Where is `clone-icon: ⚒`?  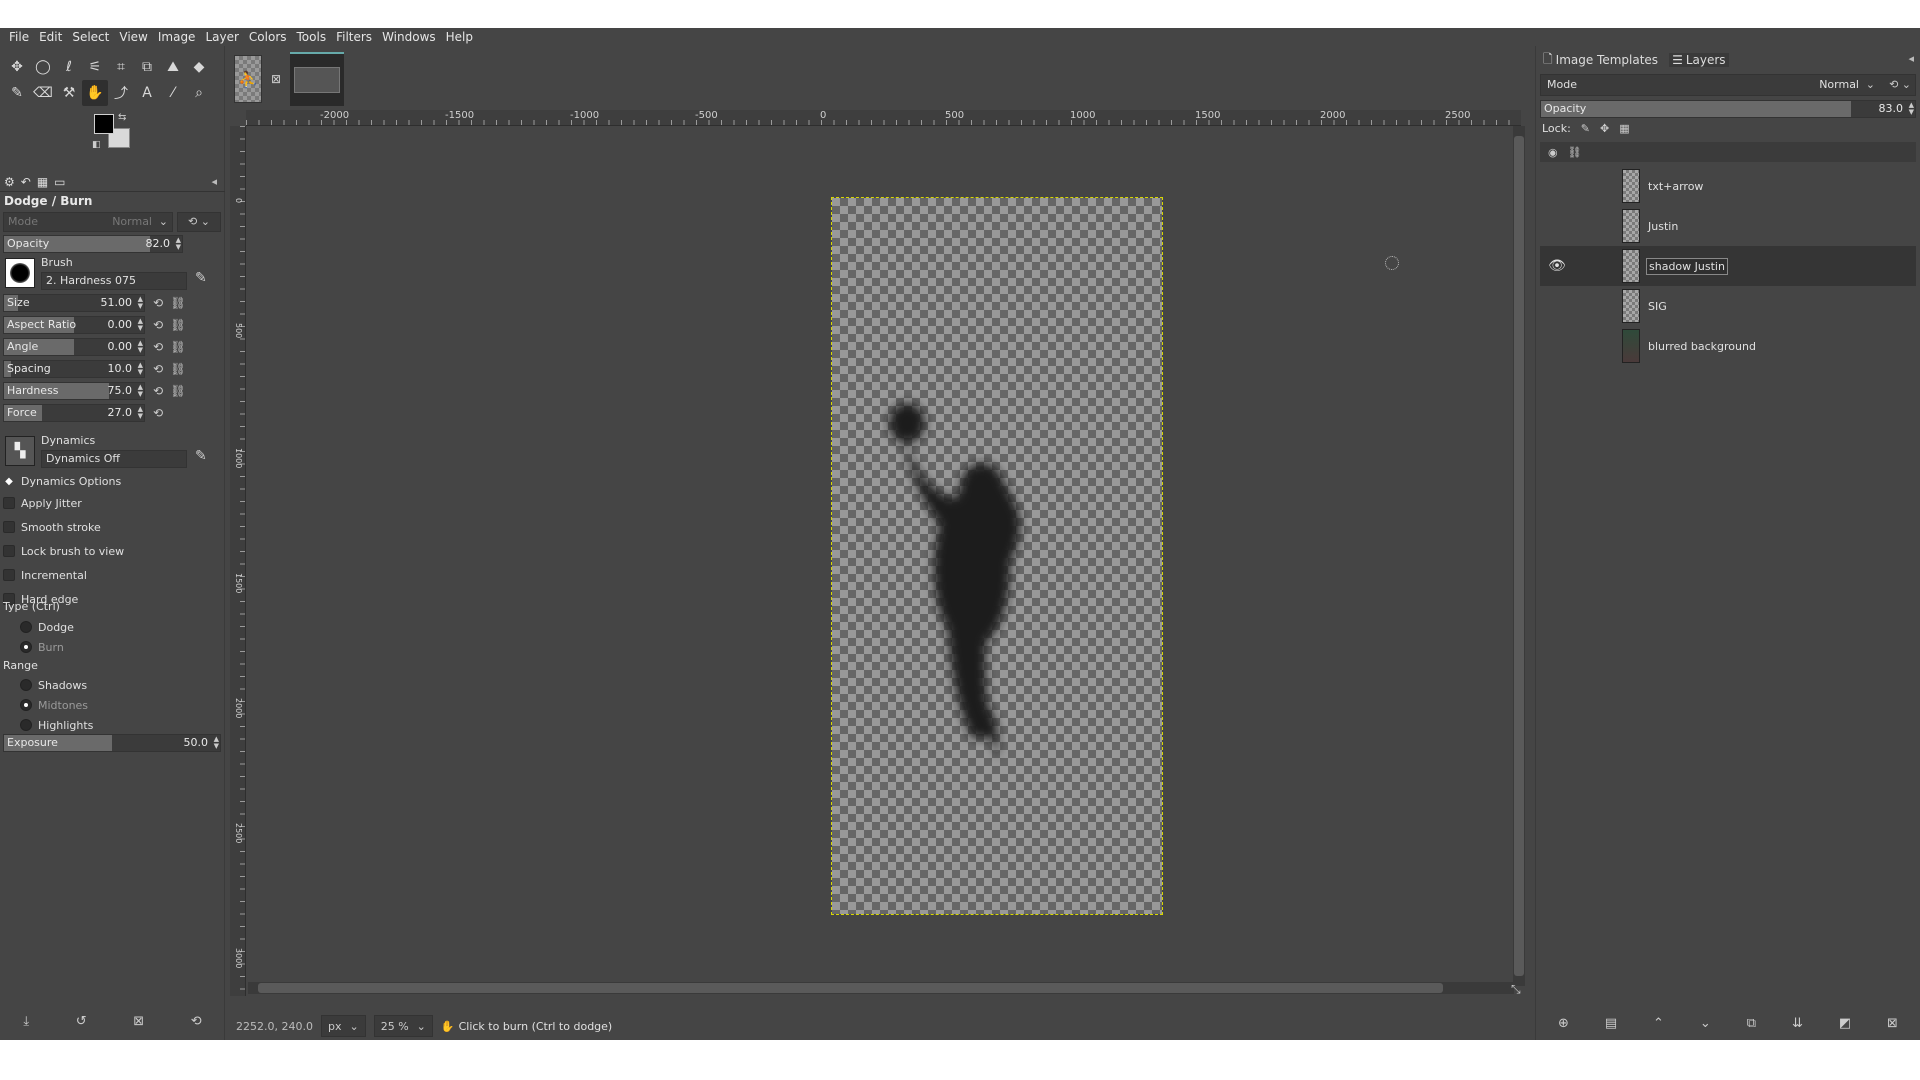
clone-icon: ⚒ is located at coordinates (69, 93).